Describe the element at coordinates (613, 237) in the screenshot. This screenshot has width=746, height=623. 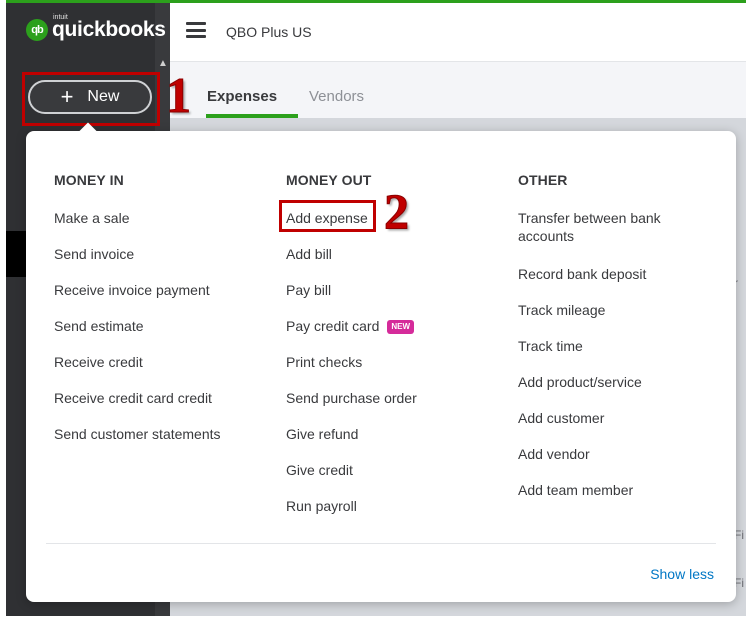
I see `menu-item-transfer-between-bank-accounts: Transfer between bank accounts` at that location.